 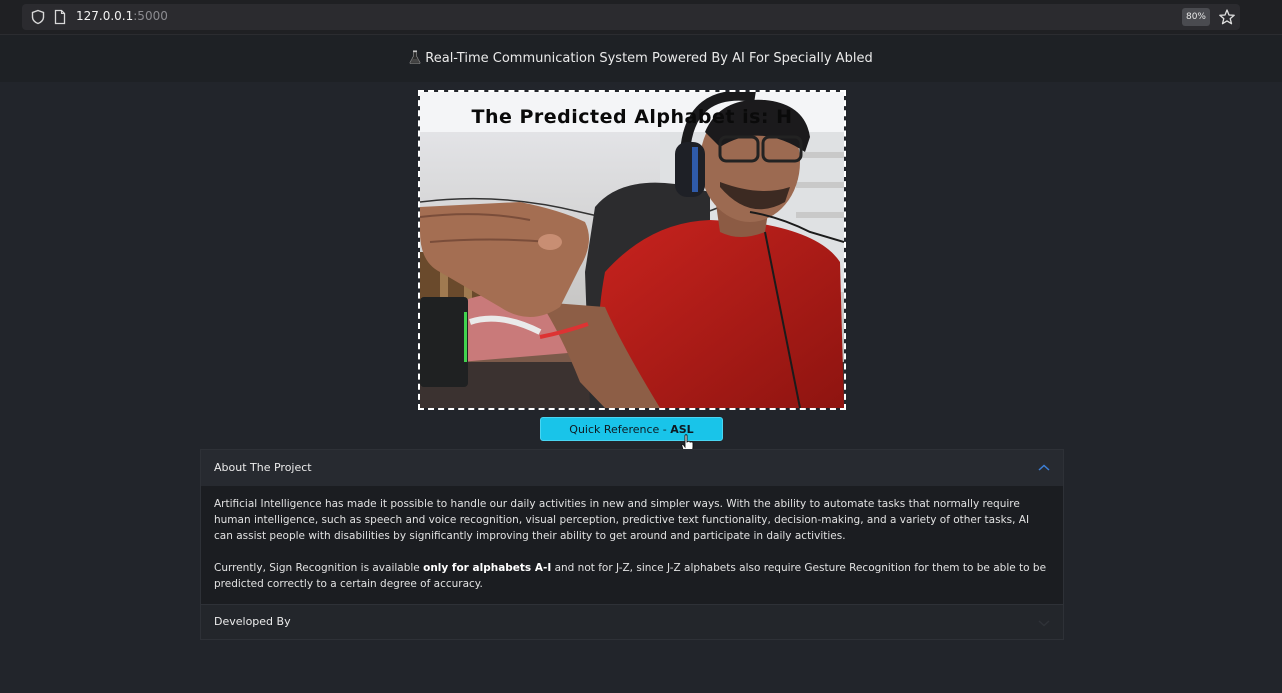 What do you see at coordinates (631, 438) in the screenshot?
I see `quick-reference-button: Quick Reference - ASL Alphabets` at bounding box center [631, 438].